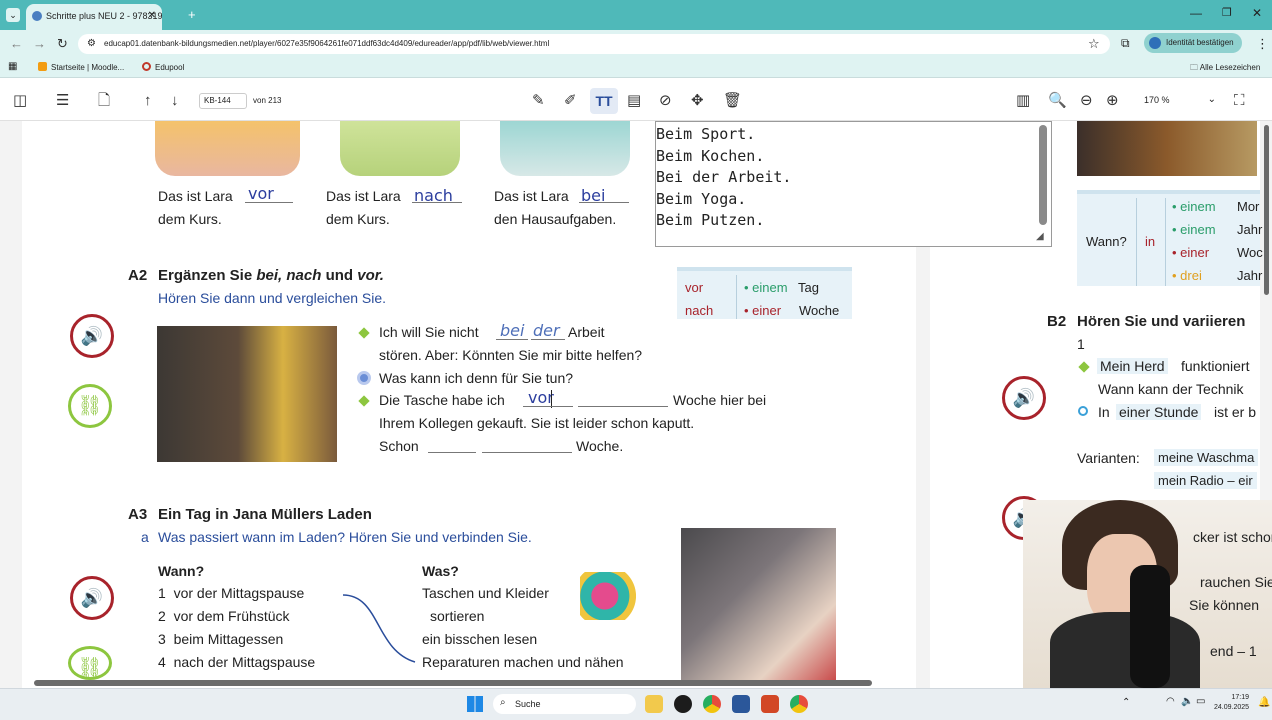  What do you see at coordinates (1191, 252) in the screenshot?
I see `grammar-row-3: • einer` at bounding box center [1191, 252].